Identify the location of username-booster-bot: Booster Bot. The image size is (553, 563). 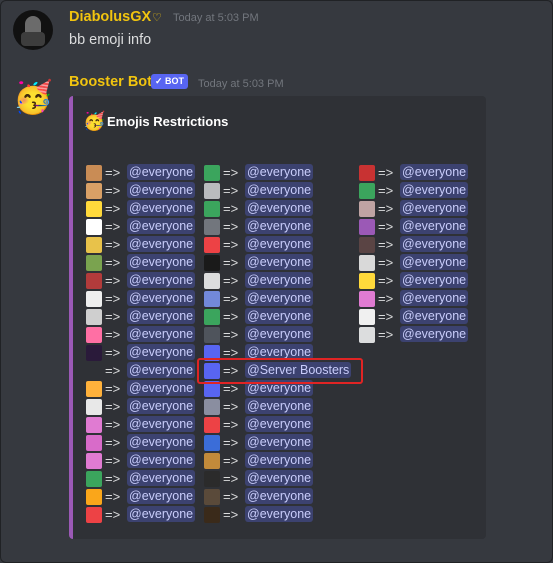
(110, 82).